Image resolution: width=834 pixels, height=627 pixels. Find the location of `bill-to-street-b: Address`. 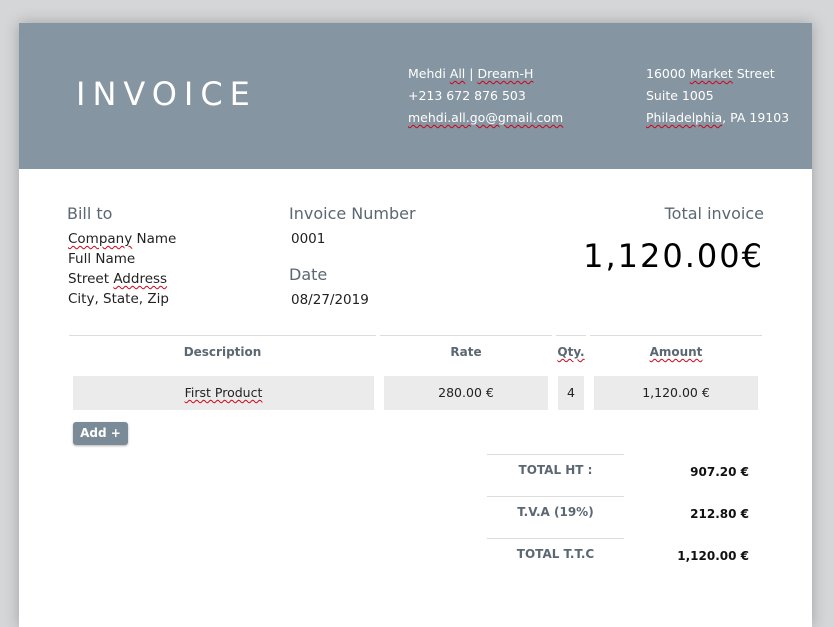

bill-to-street-b: Address is located at coordinates (140, 279).